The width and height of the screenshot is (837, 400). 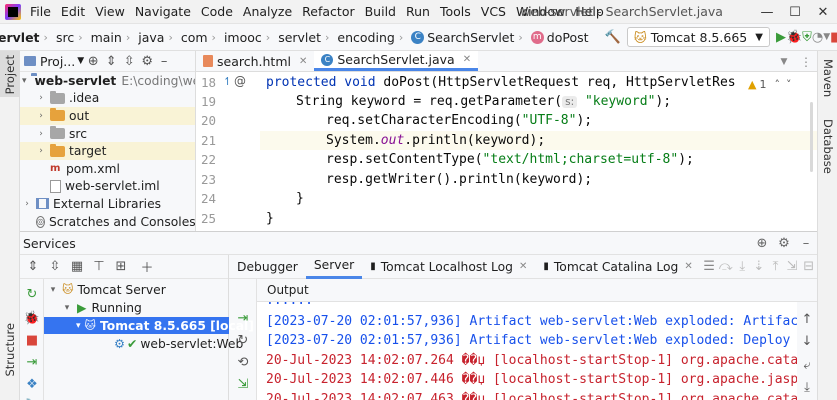 I want to click on menu-navigate: Navigate, so click(x=163, y=12).